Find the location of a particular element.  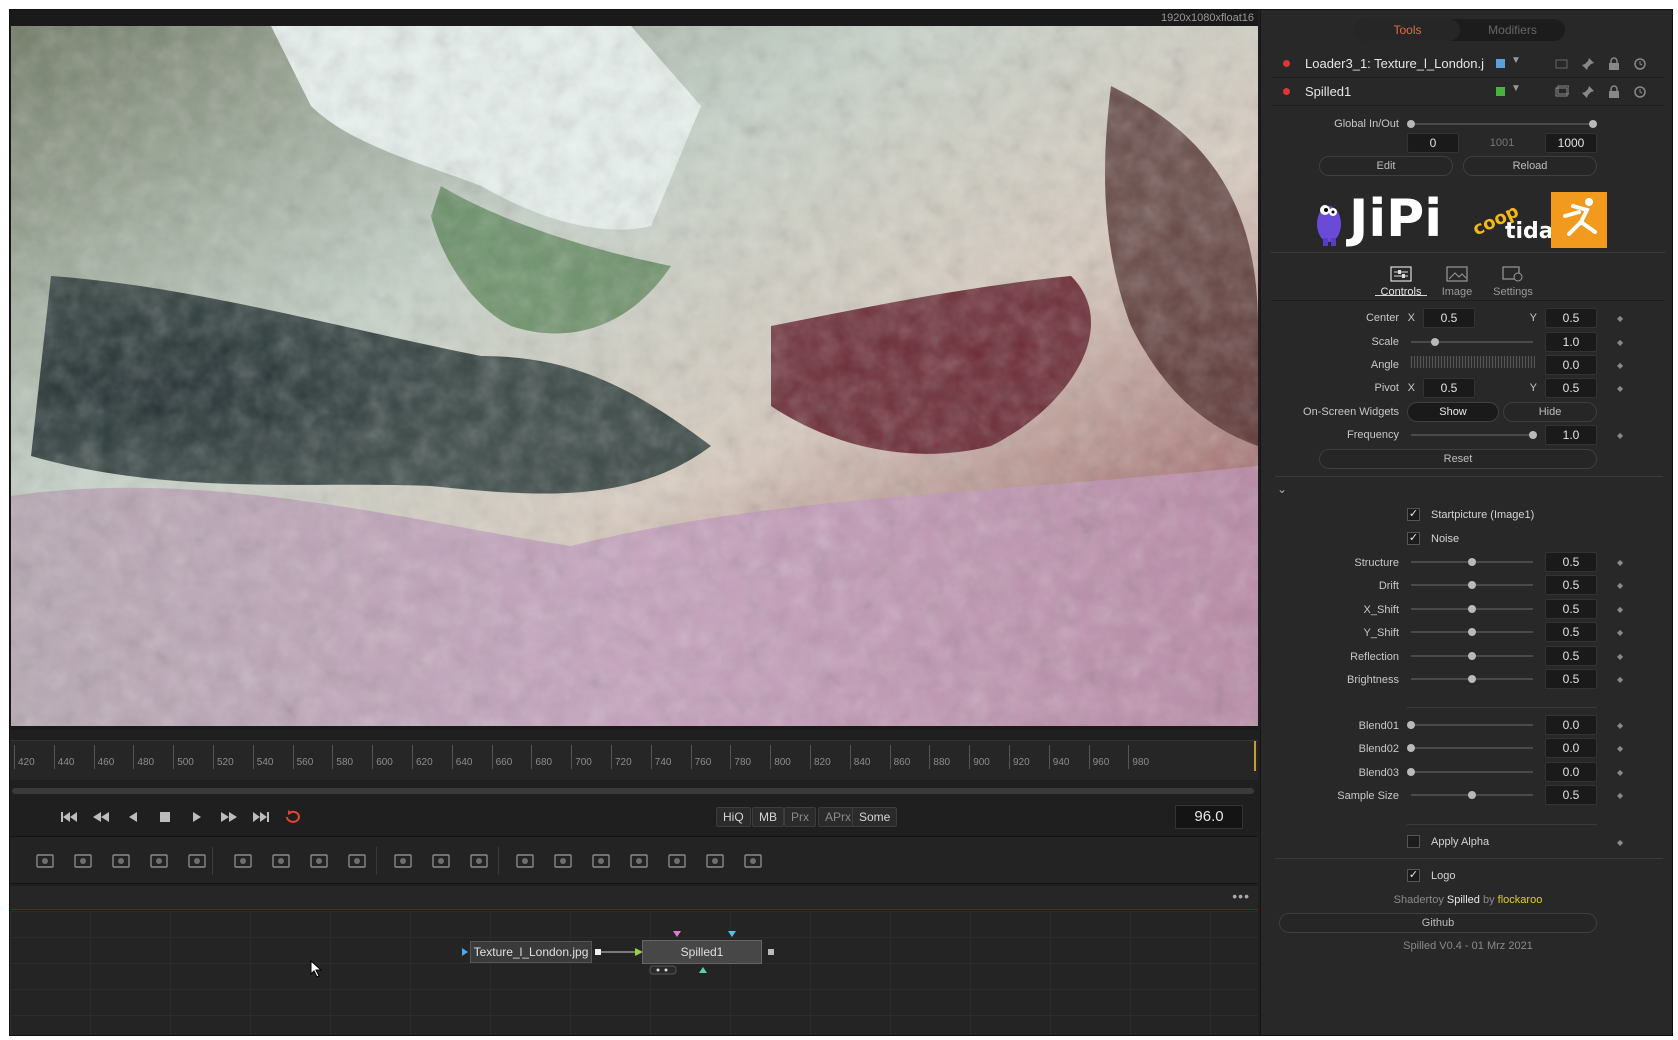

particle-render-icon is located at coordinates (441, 861).